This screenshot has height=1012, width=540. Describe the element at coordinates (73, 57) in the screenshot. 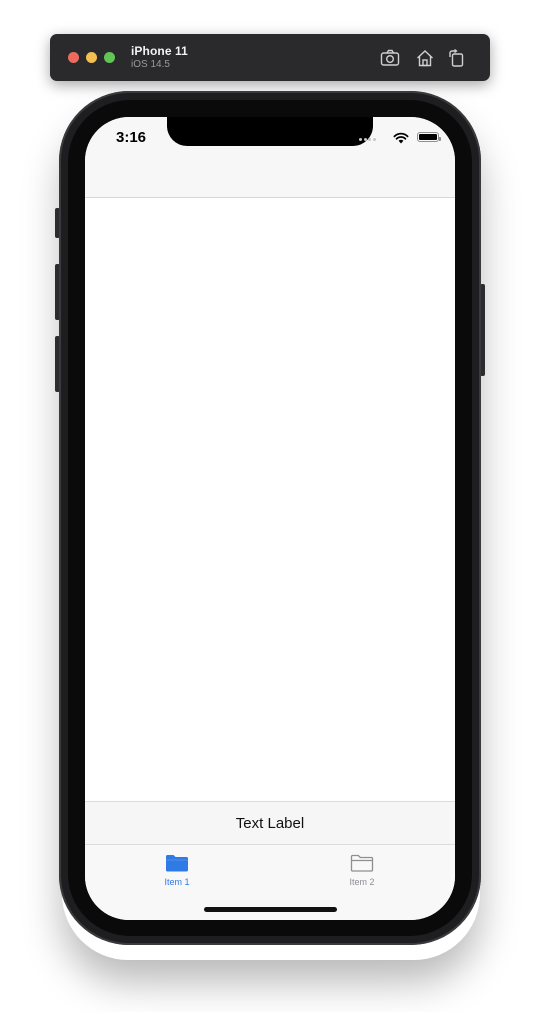

I see `close-window-button` at that location.